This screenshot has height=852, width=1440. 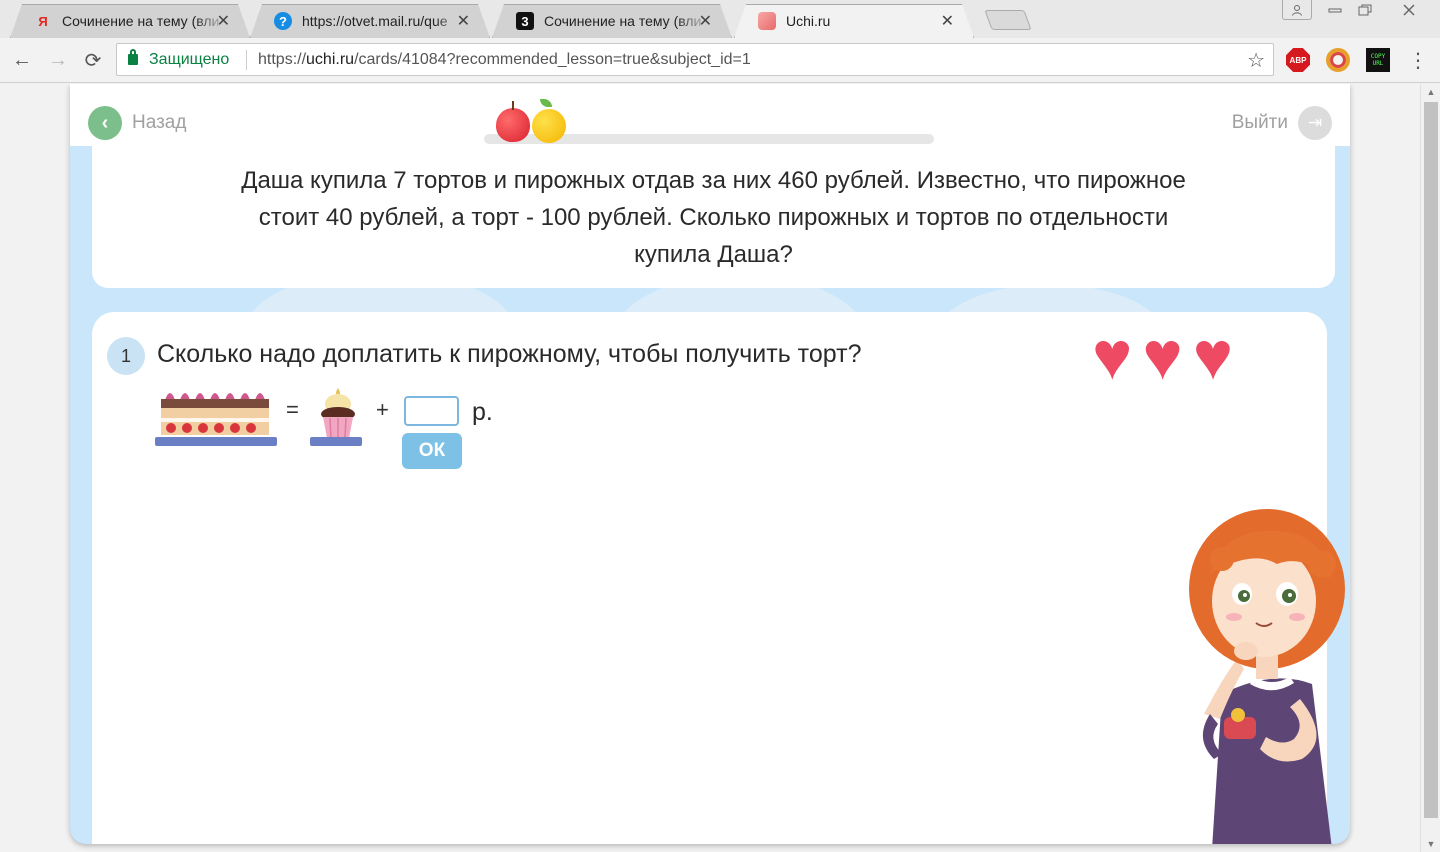 What do you see at coordinates (1297, 10) in the screenshot?
I see `user-profile-icon` at bounding box center [1297, 10].